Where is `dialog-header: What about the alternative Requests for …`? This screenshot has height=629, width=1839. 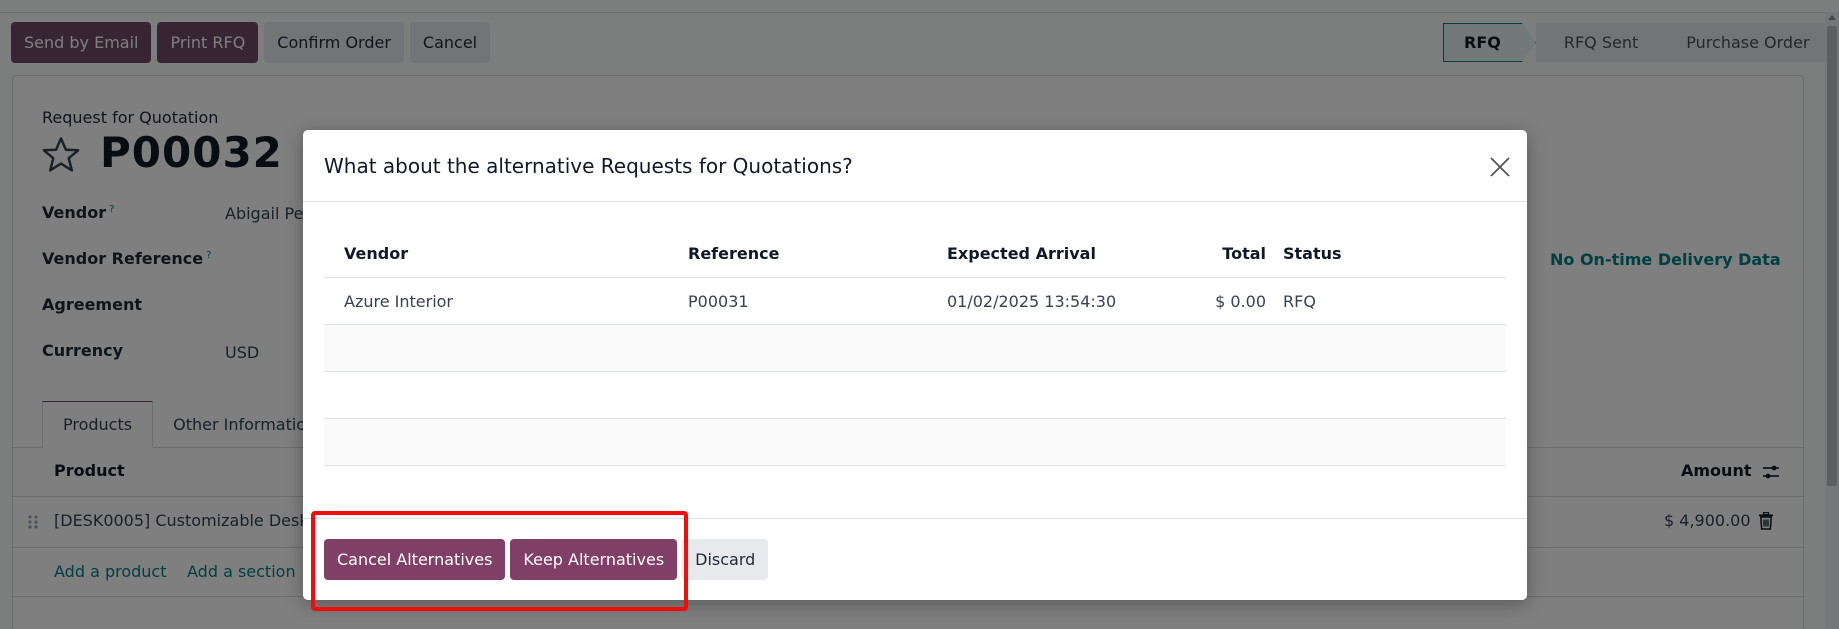
dialog-header: What about the alternative Requests for … is located at coordinates (915, 166).